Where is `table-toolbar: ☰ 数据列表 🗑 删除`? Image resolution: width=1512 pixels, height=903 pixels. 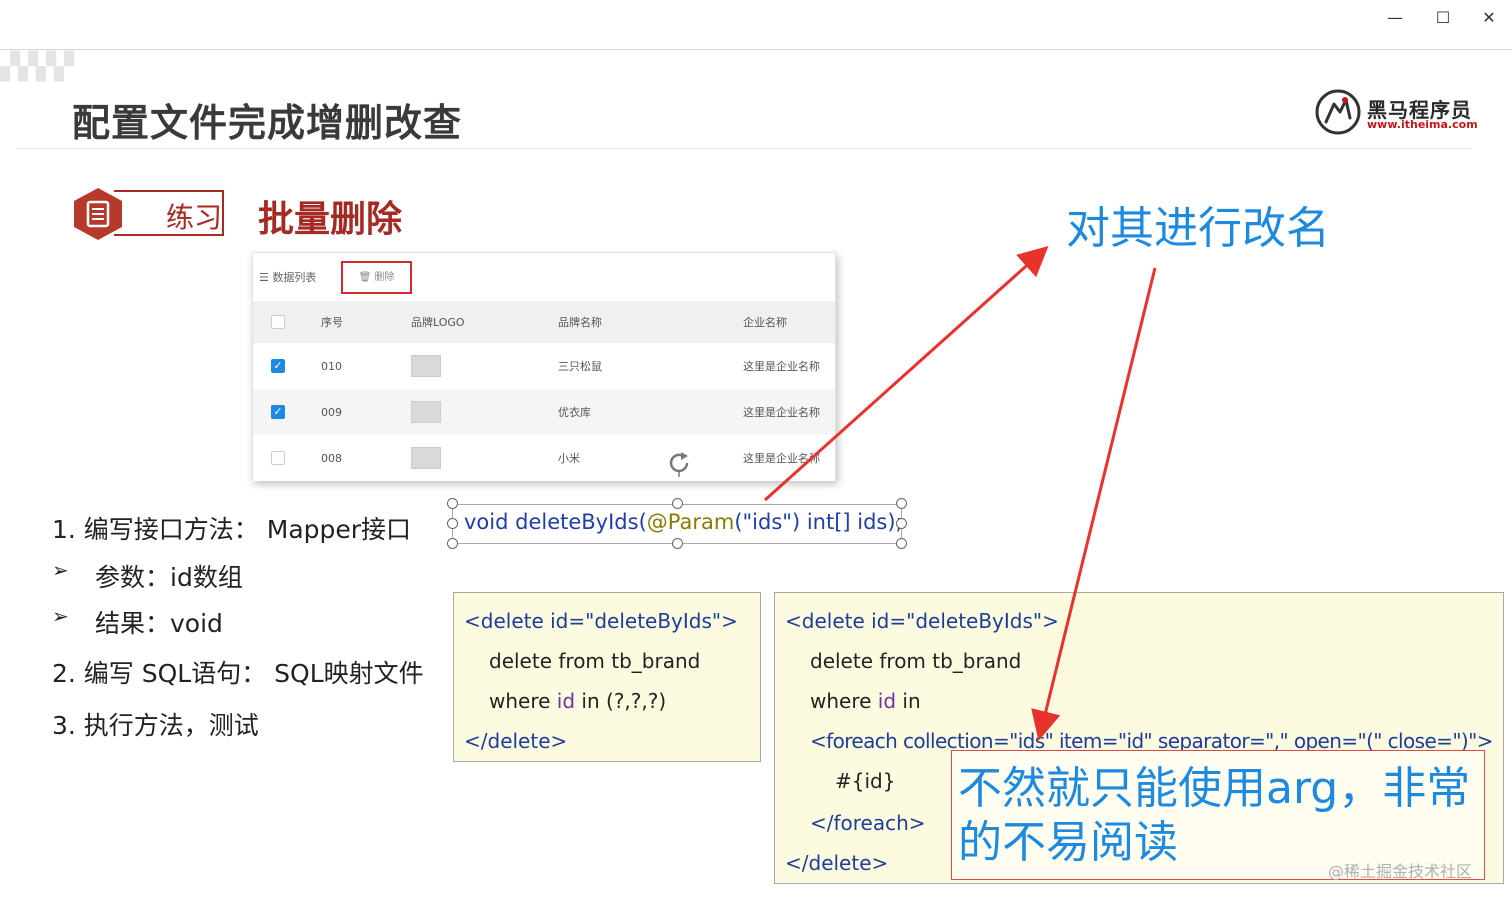
table-toolbar: ☰ 数据列表 🗑 删除 is located at coordinates (544, 275).